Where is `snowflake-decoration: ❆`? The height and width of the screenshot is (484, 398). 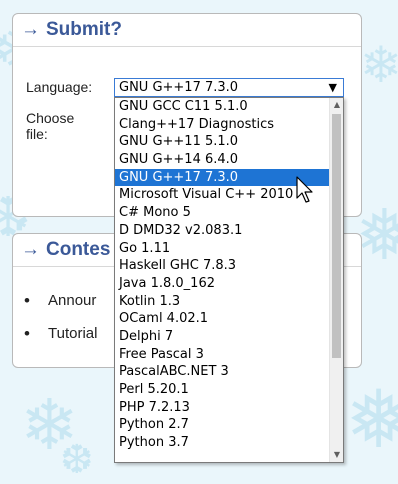 snowflake-decoration: ❆ is located at coordinates (77, 460).